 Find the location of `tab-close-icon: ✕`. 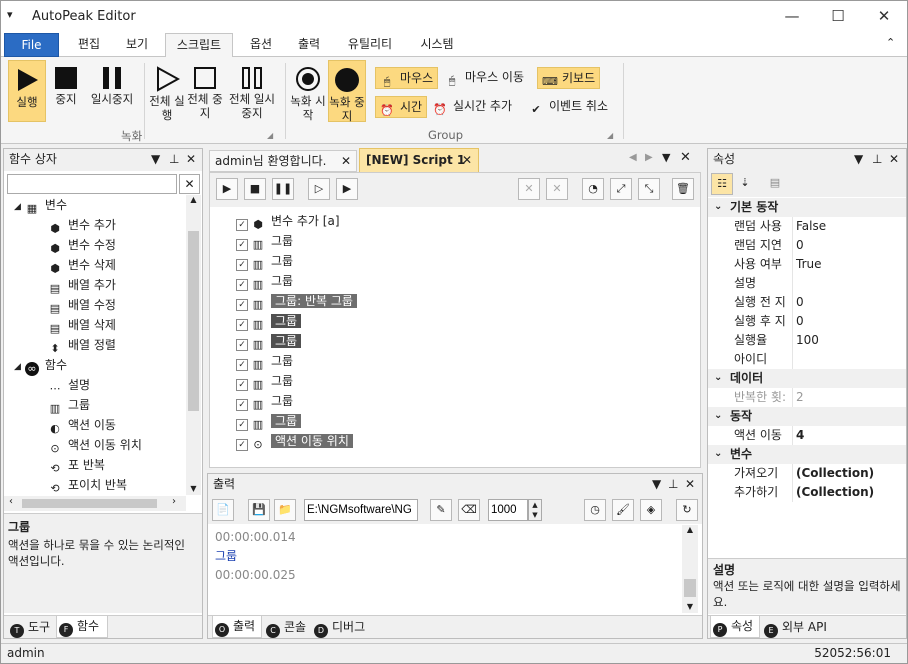

tab-close-icon: ✕ is located at coordinates (346, 161).